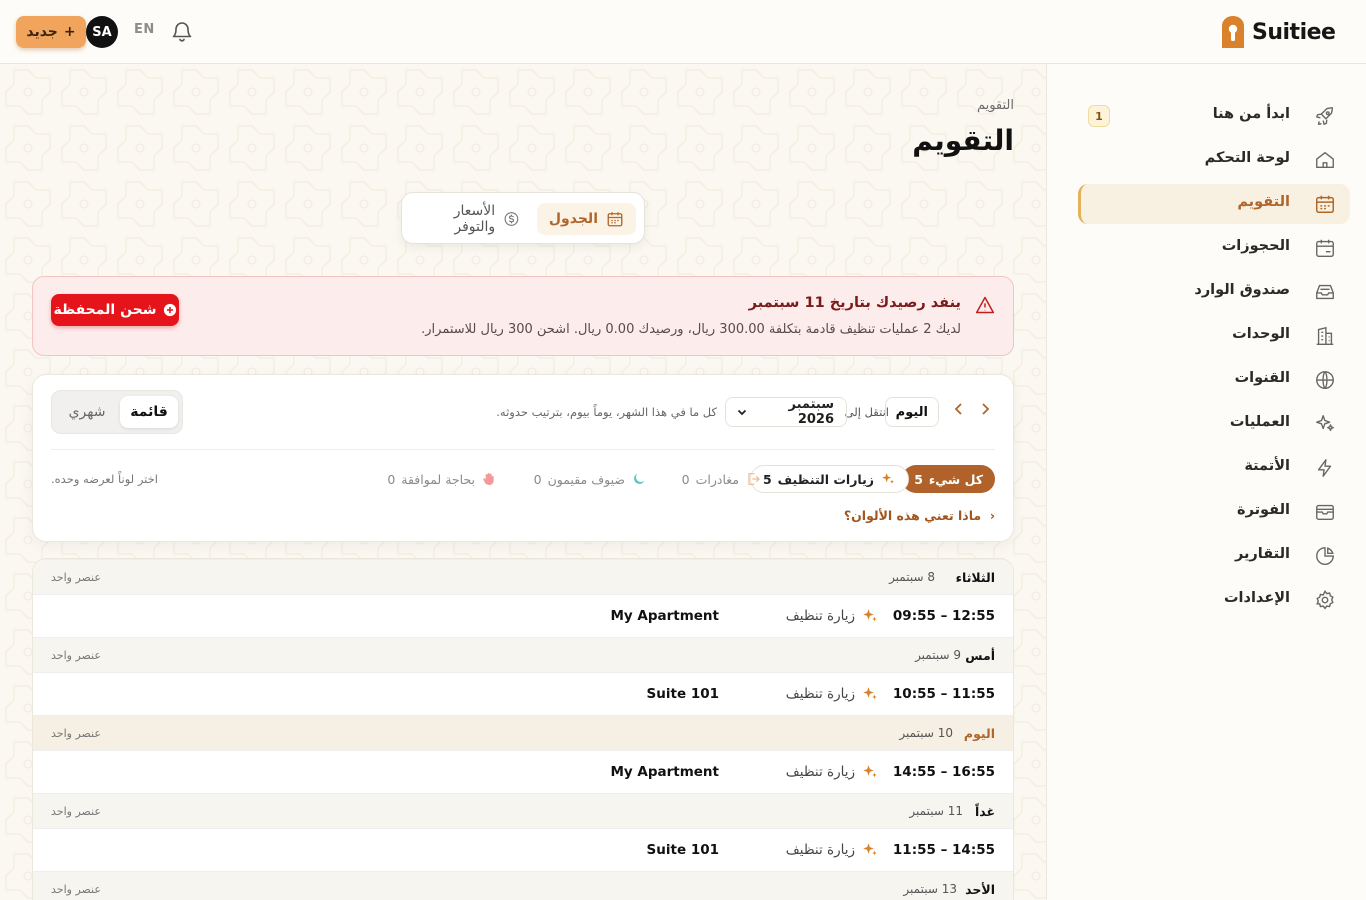 The width and height of the screenshot is (1366, 900). I want to click on event-row: 09:55 – 12:55 زيارة تنظيف My Apartment, so click(523, 616).